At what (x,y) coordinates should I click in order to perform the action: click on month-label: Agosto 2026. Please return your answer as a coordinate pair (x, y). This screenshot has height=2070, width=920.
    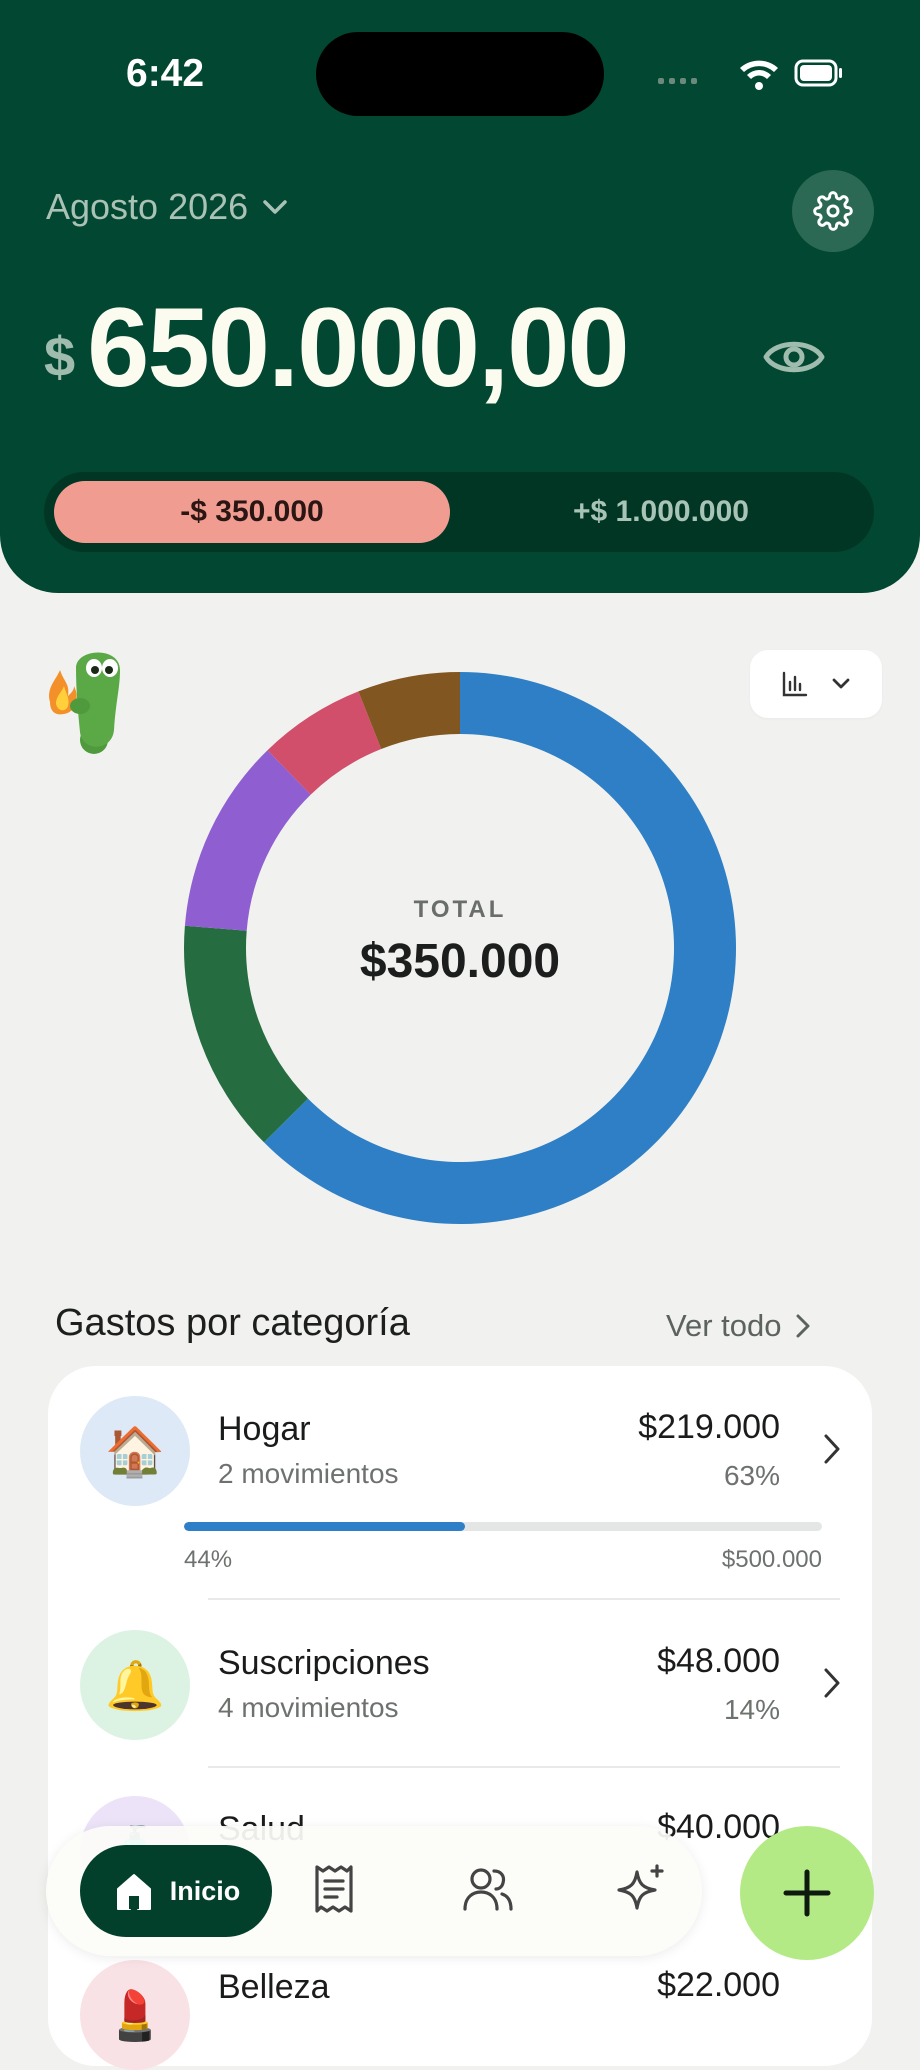
    Looking at the image, I should click on (147, 206).